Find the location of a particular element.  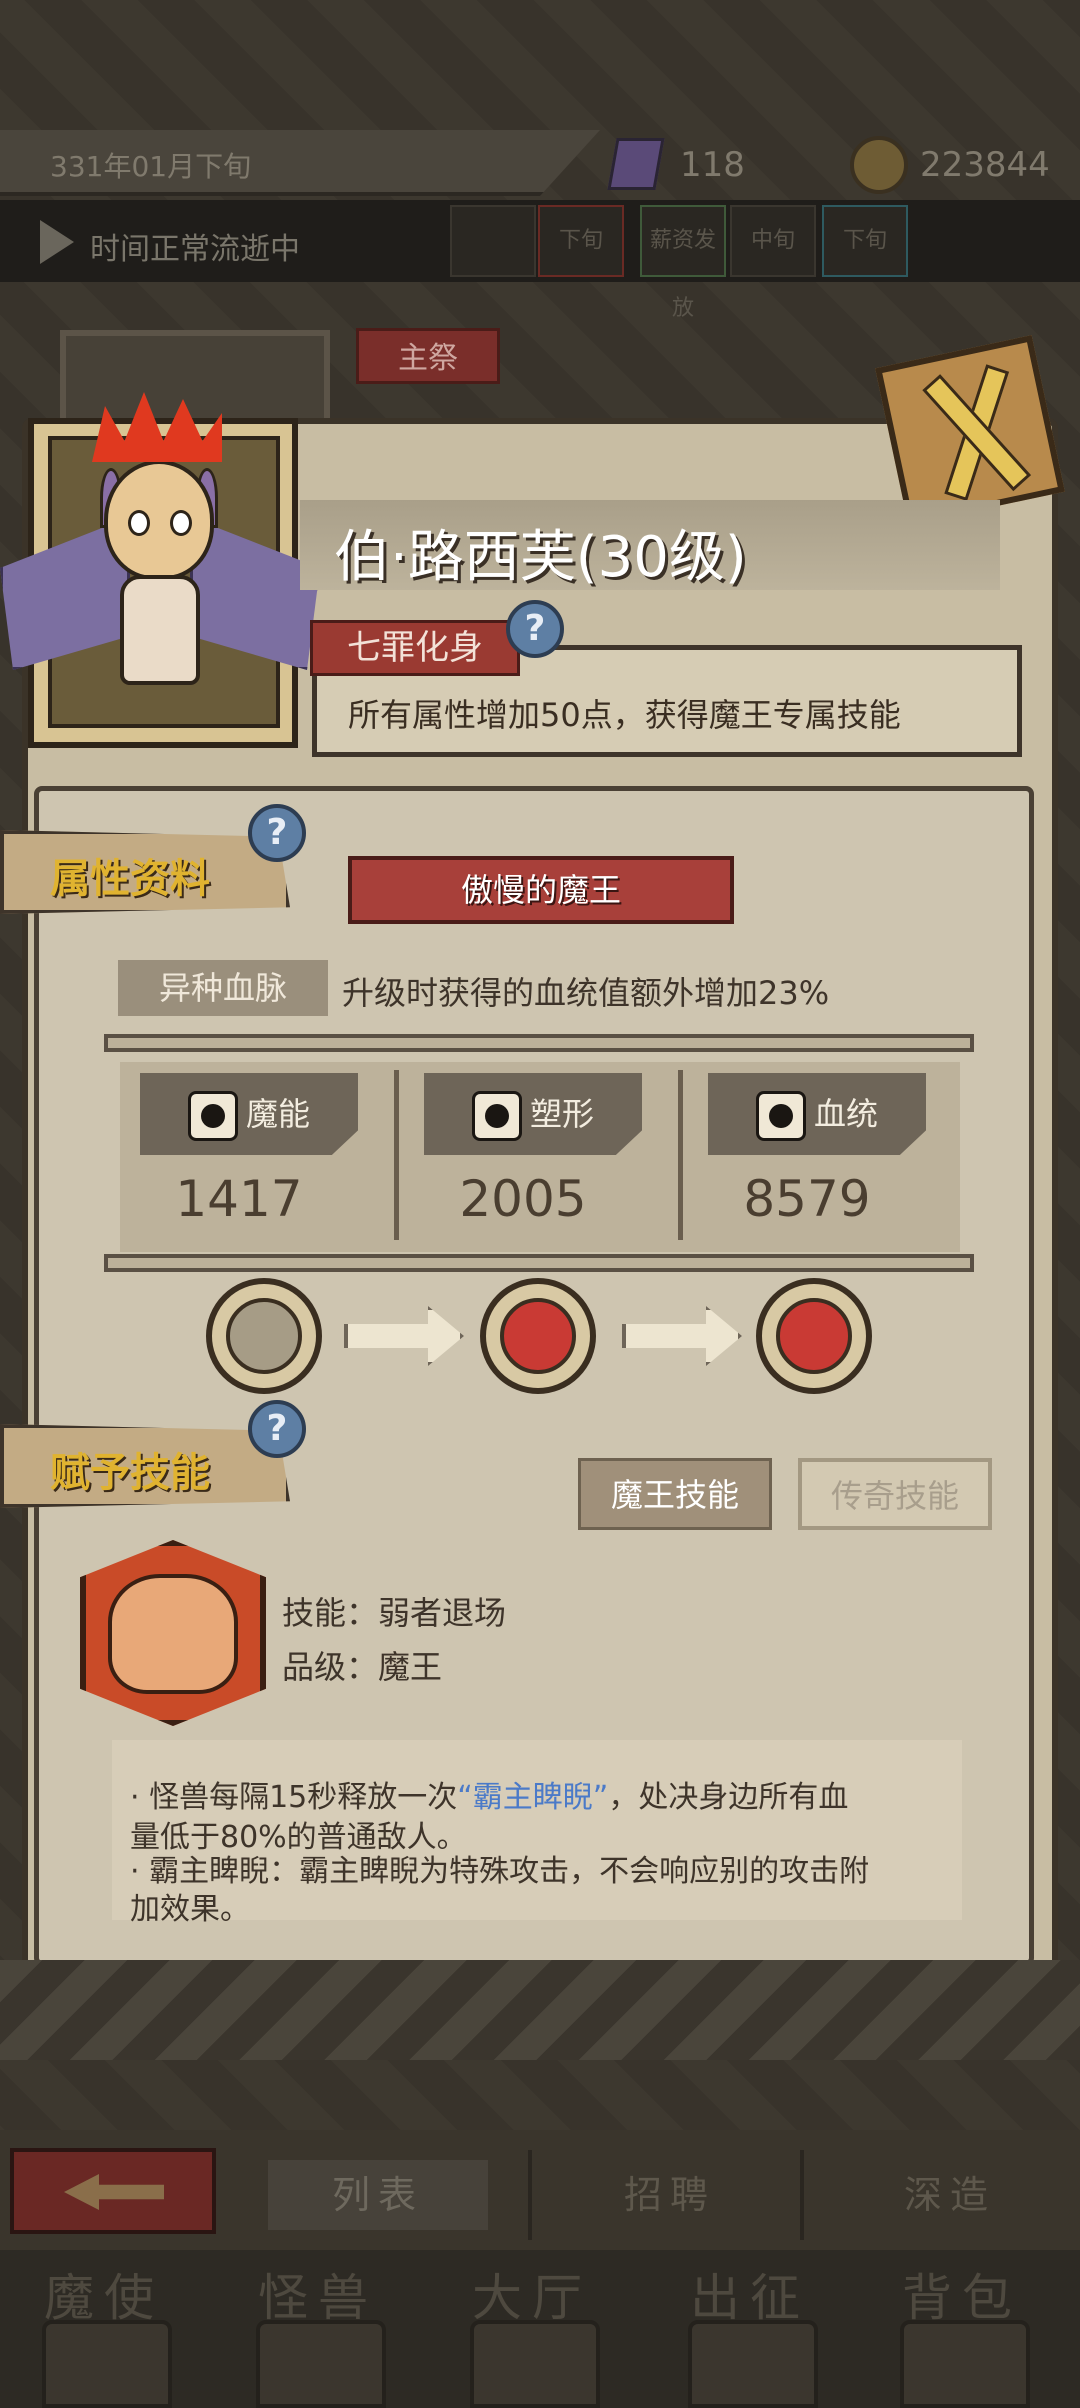

time-status: 时间正常流逝中 is located at coordinates (195, 249).